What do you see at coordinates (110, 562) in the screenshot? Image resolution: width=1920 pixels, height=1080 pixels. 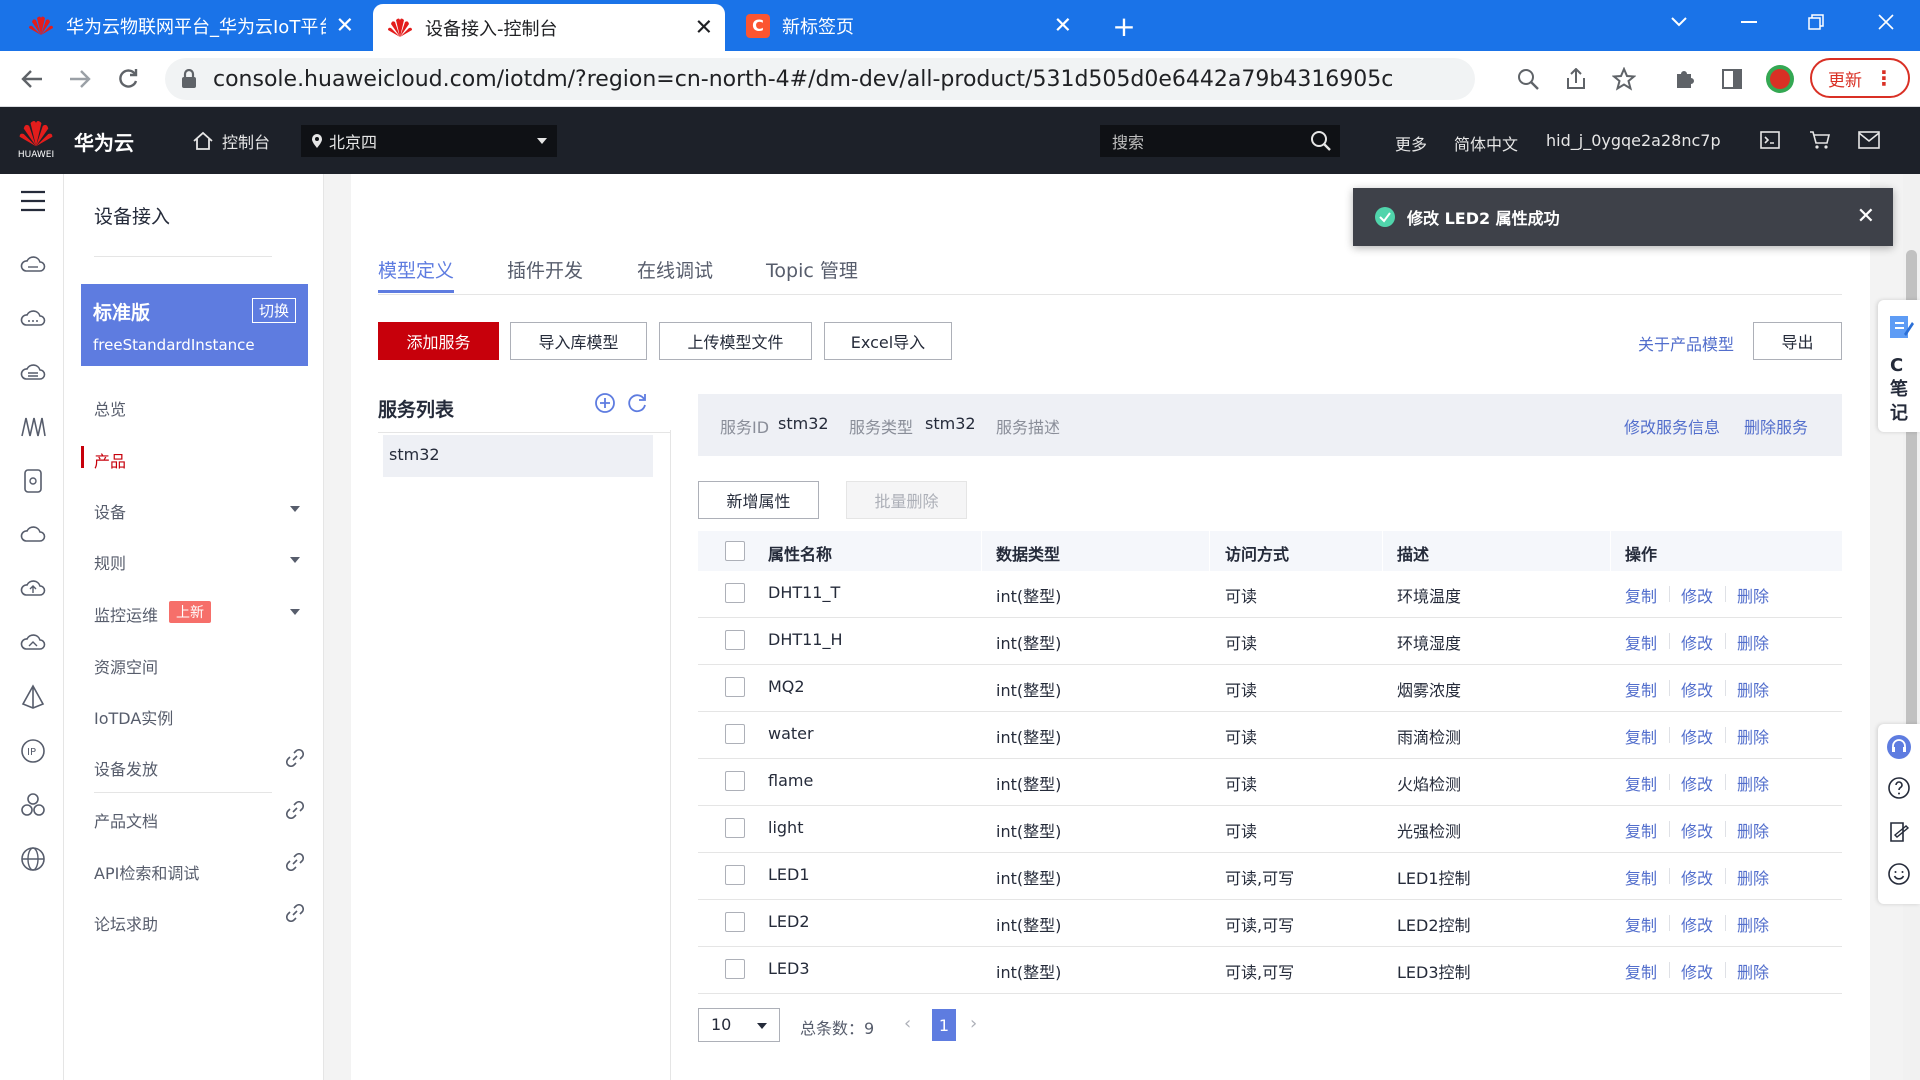 I see `sidebar-item-rules: 规则` at bounding box center [110, 562].